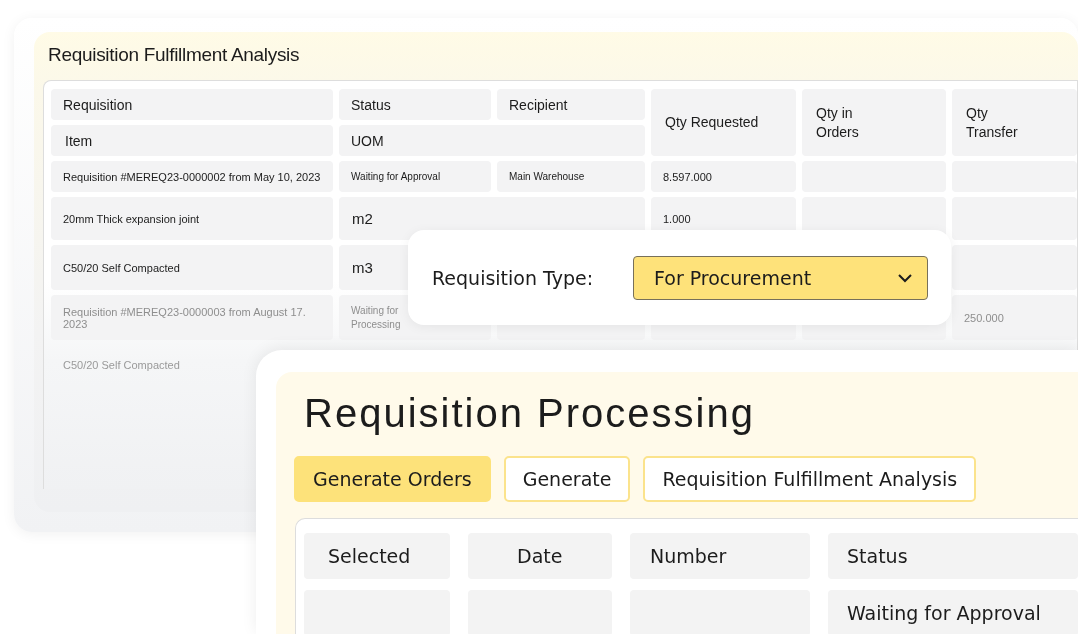 The width and height of the screenshot is (1078, 634). What do you see at coordinates (571, 176) in the screenshot?
I see `table-cell: Main Warehouse` at bounding box center [571, 176].